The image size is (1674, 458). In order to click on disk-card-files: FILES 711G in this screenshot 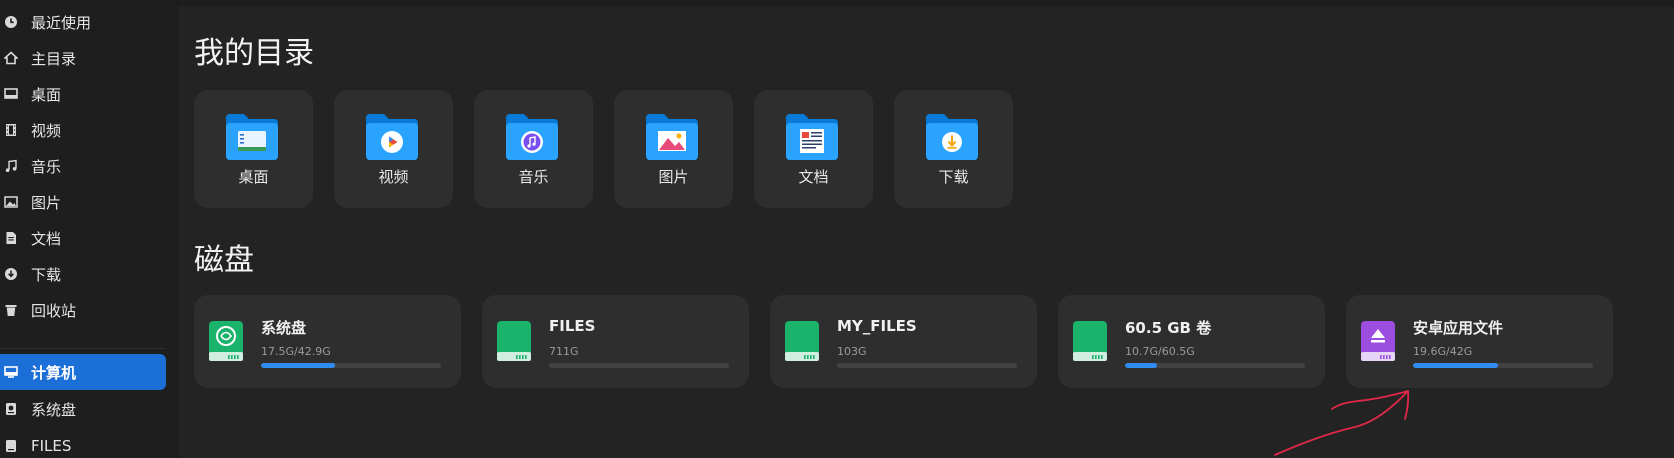, I will do `click(615, 341)`.